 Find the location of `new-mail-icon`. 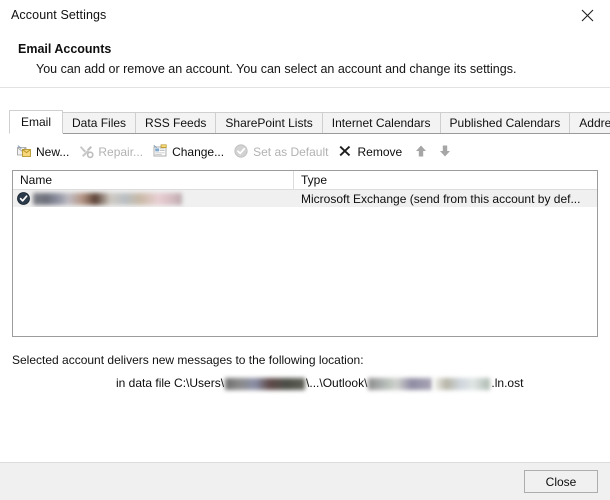

new-mail-icon is located at coordinates (24, 152).